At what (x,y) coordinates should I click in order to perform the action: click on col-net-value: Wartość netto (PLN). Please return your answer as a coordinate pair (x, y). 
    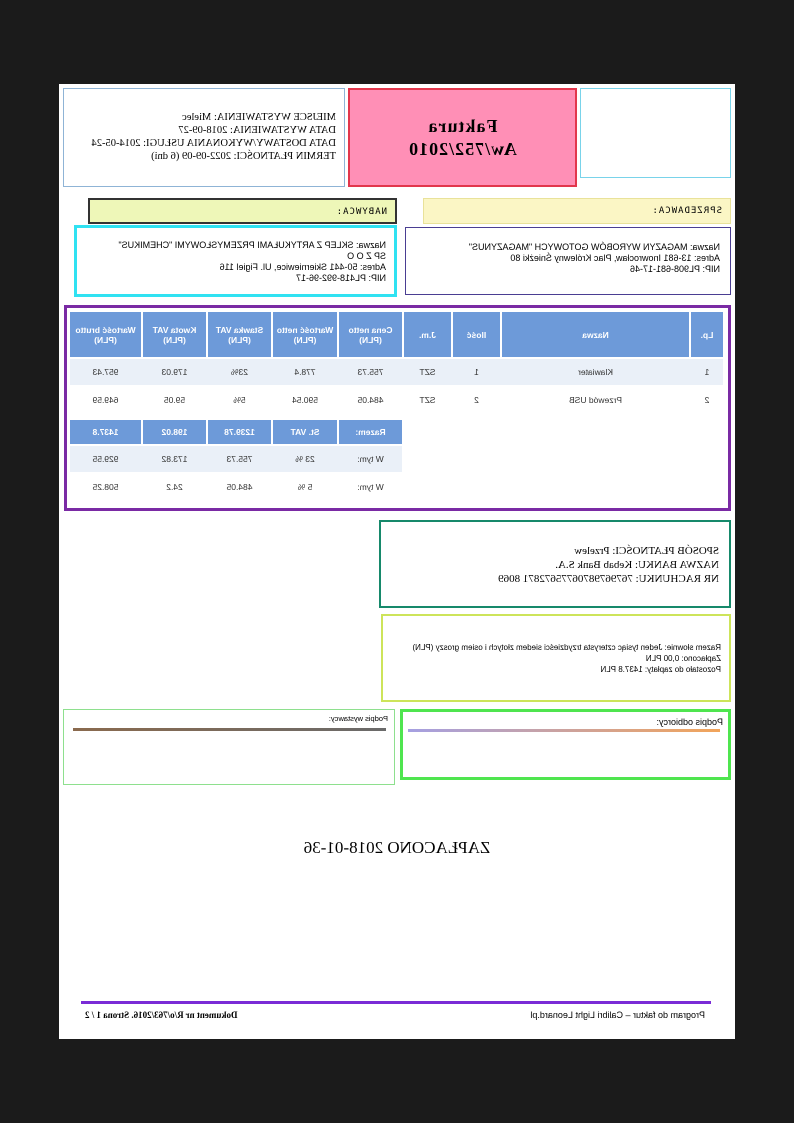
    Looking at the image, I should click on (305, 334).